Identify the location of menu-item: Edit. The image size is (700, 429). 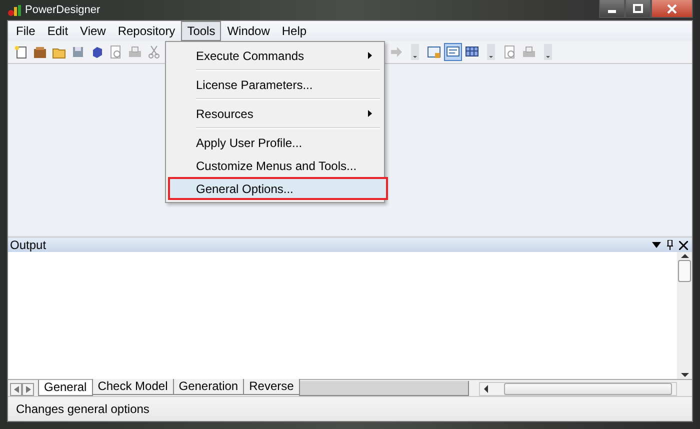
(57, 31).